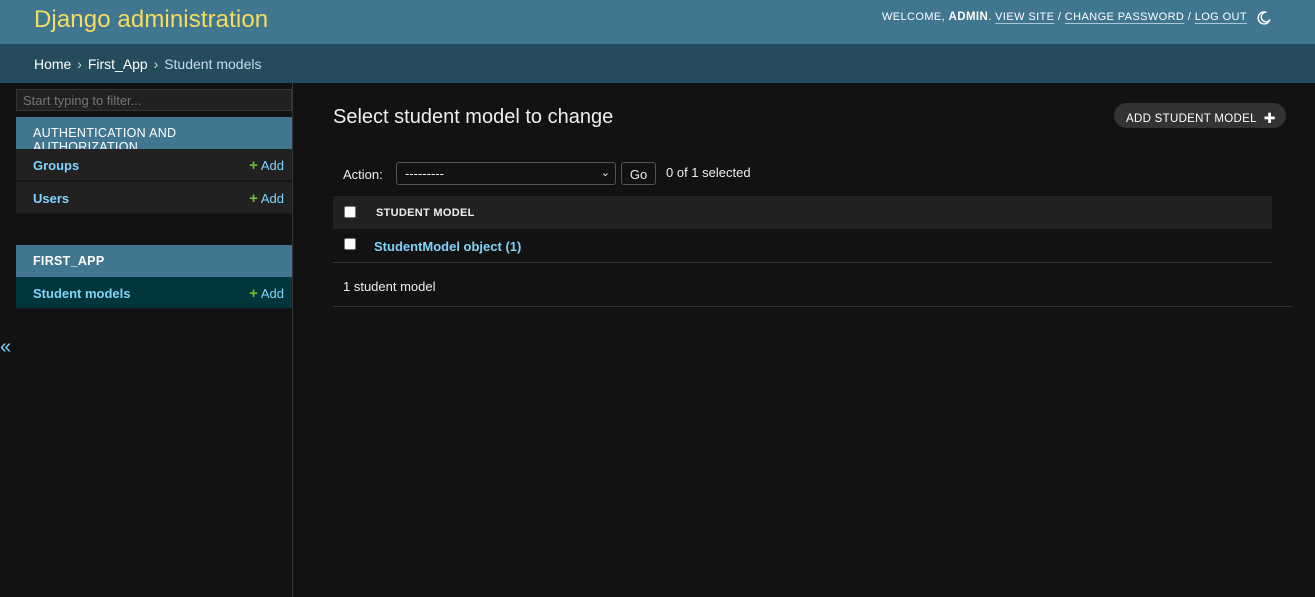  I want to click on breadcrumb-app: First_App, so click(118, 64).